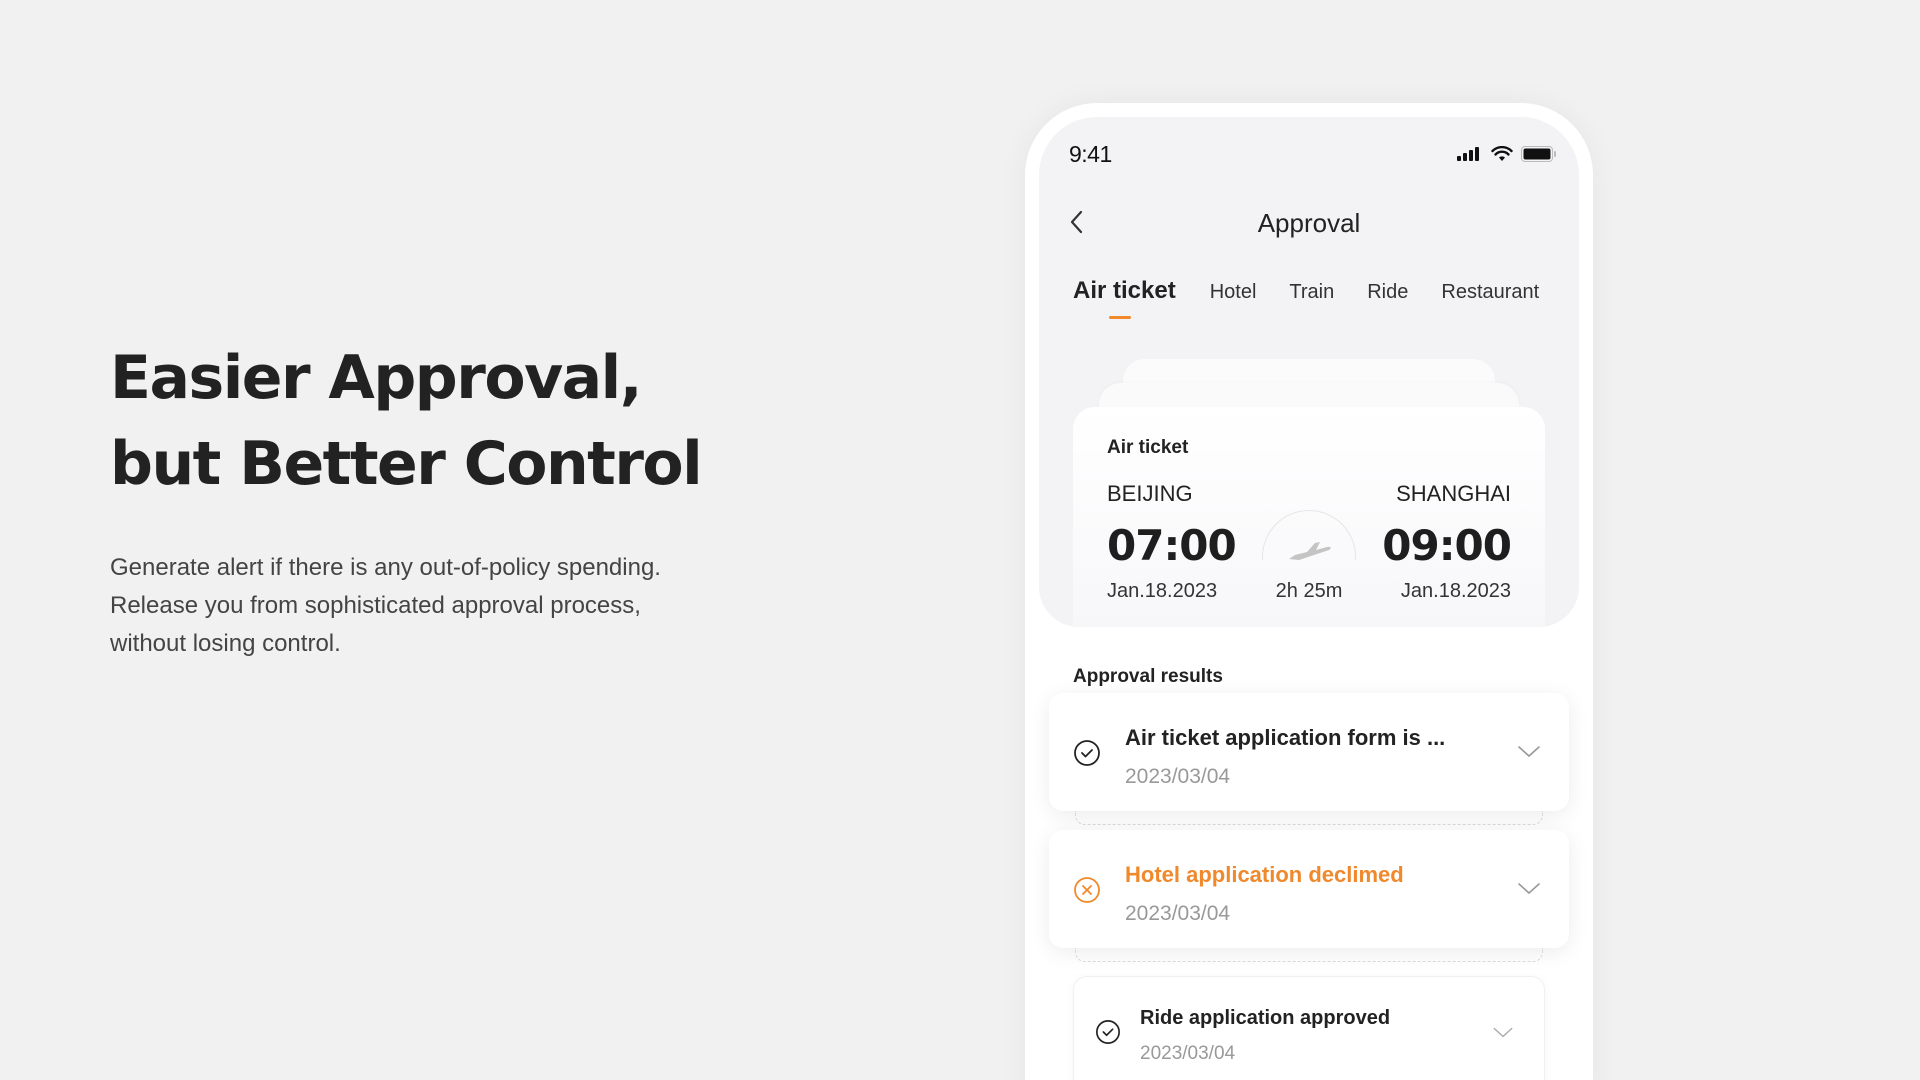 The height and width of the screenshot is (1080, 1920). I want to click on tab-train: Train, so click(1311, 292).